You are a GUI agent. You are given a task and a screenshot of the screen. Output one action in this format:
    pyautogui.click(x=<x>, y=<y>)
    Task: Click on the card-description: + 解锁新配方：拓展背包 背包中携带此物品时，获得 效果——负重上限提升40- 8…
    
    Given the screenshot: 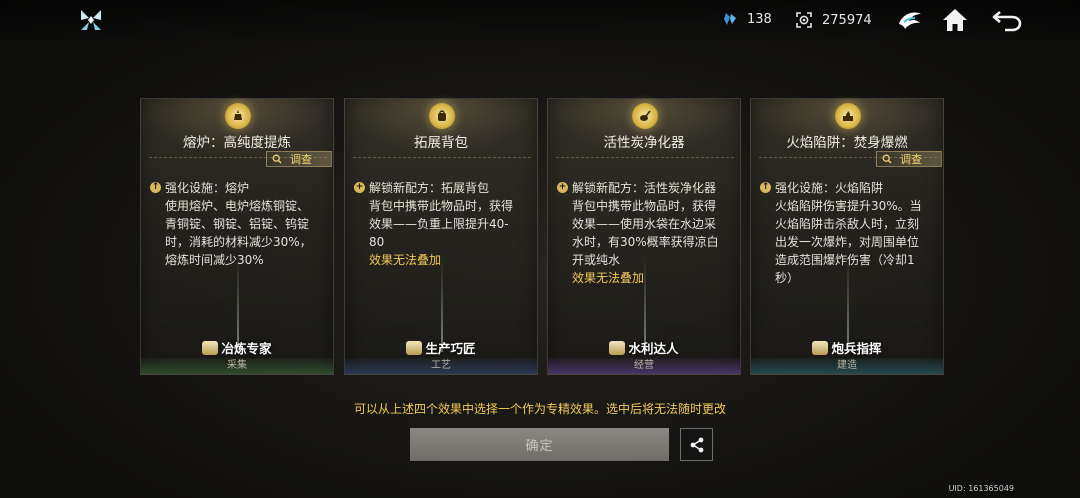 What is the action you would take?
    pyautogui.click(x=443, y=224)
    